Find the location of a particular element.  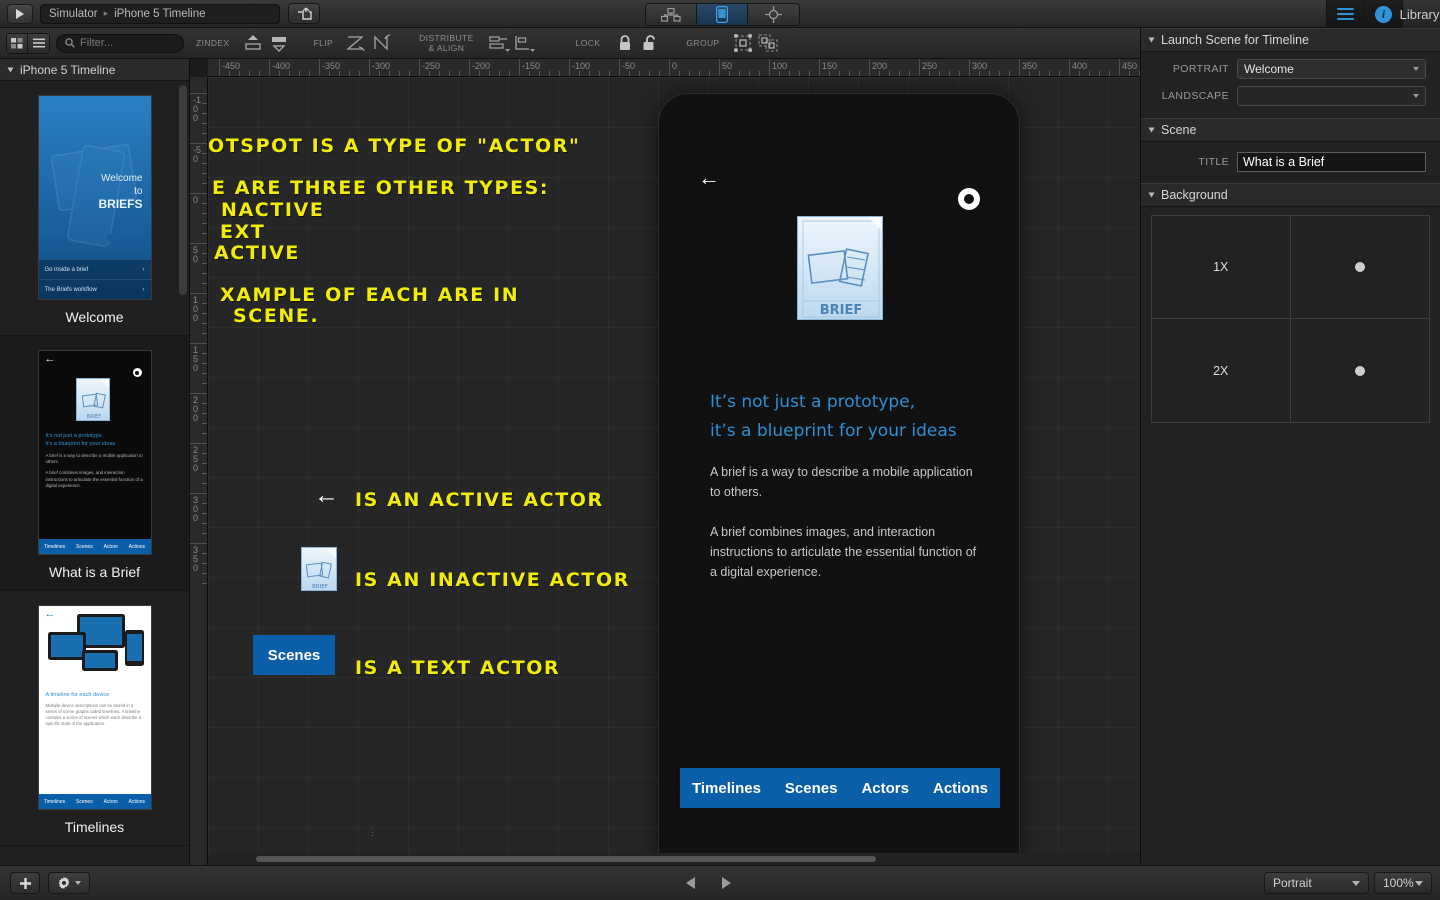

search-icon is located at coordinates (70, 43).